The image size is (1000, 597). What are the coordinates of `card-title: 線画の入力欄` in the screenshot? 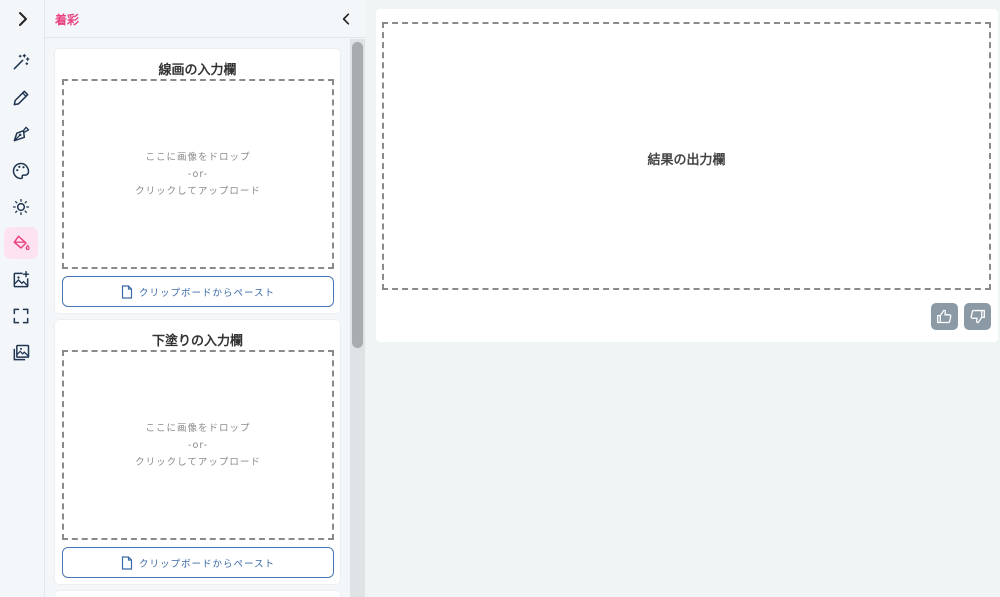 It's located at (197, 70).